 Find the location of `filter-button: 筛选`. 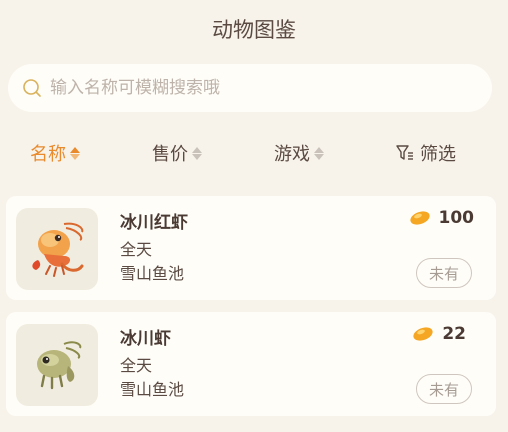

filter-button: 筛选 is located at coordinates (426, 153).